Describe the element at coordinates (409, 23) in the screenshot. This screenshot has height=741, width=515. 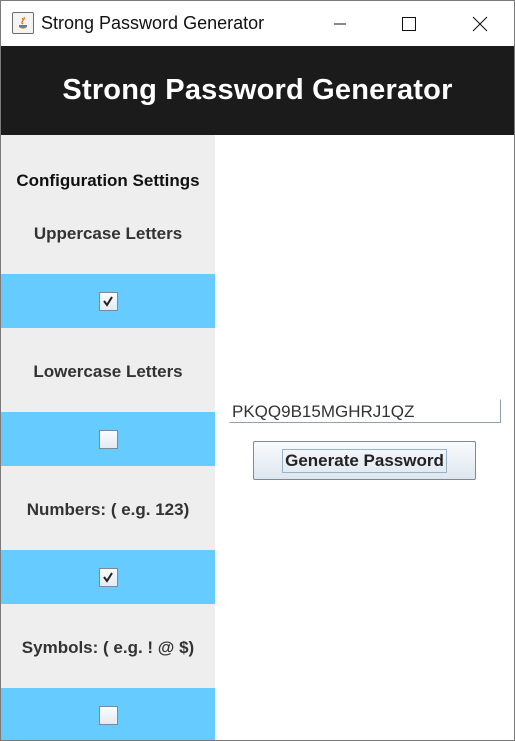
I see `maximize-icon` at that location.